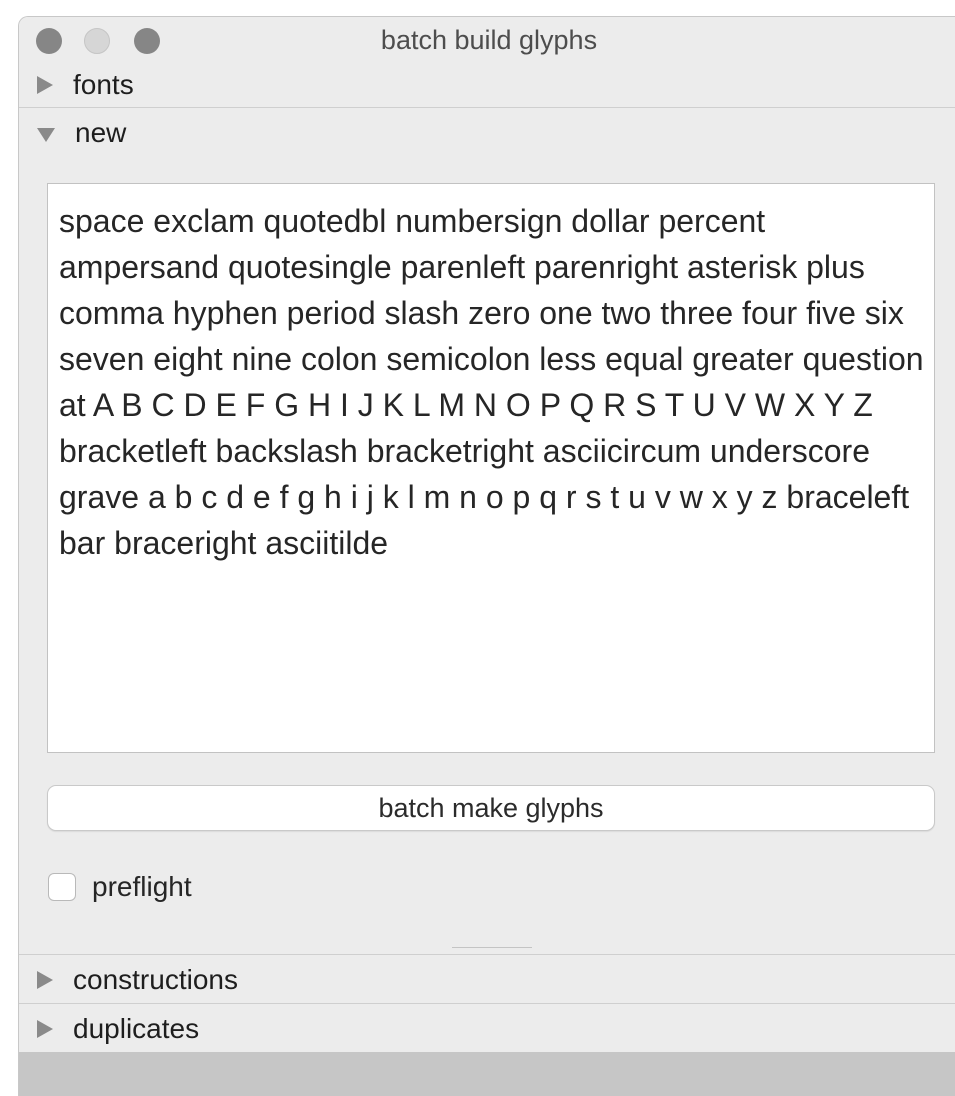 The image size is (955, 1096). I want to click on window-title: batch build glyphs, so click(489, 40).